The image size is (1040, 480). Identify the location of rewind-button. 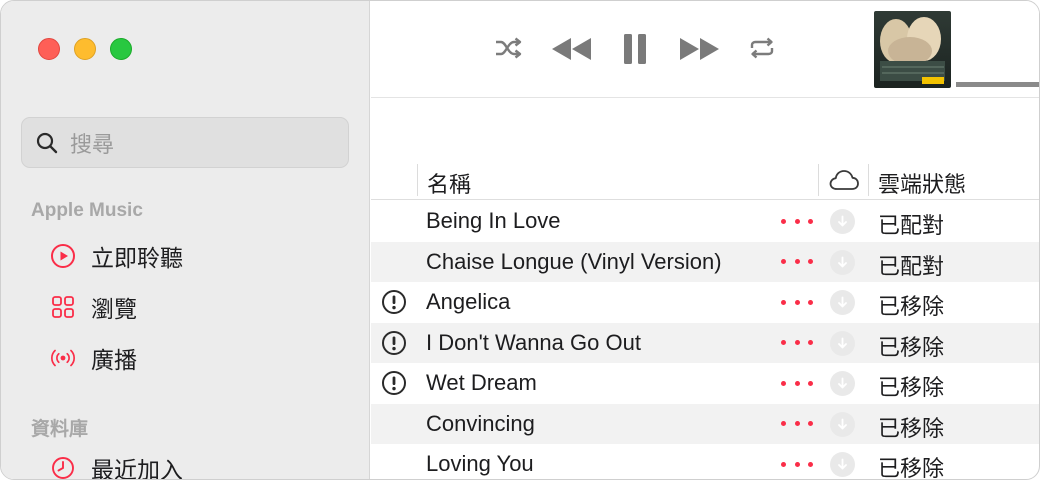
(571, 49).